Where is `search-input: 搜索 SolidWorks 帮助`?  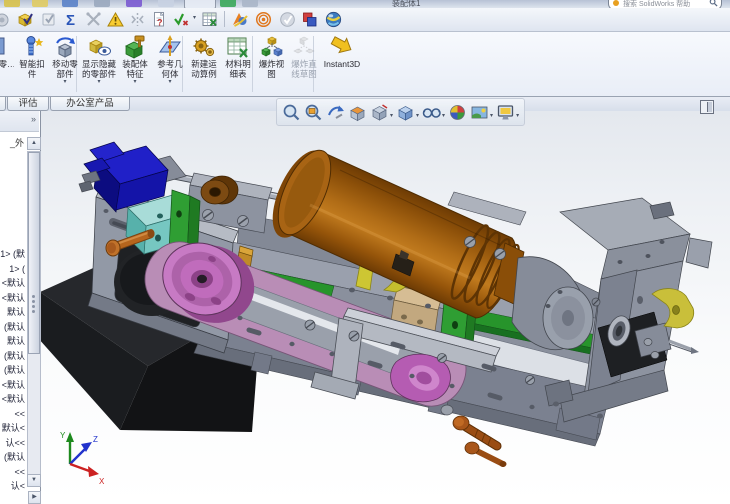
search-input: 搜索 SolidWorks 帮助 is located at coordinates (665, 4).